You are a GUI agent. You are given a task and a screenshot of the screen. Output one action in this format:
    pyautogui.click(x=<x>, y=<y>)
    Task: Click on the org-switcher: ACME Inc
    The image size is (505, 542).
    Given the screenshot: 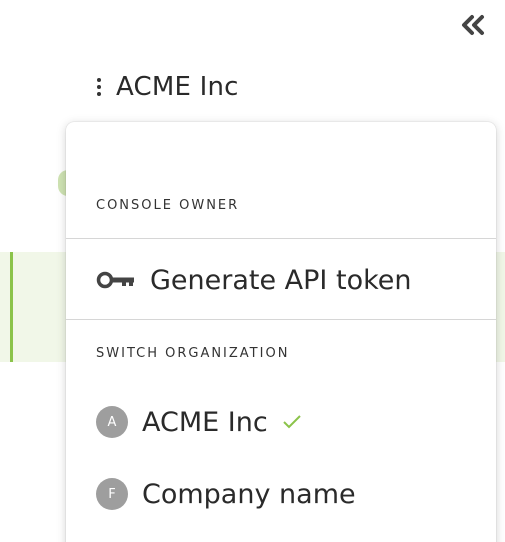 What is the action you would take?
    pyautogui.click(x=165, y=87)
    